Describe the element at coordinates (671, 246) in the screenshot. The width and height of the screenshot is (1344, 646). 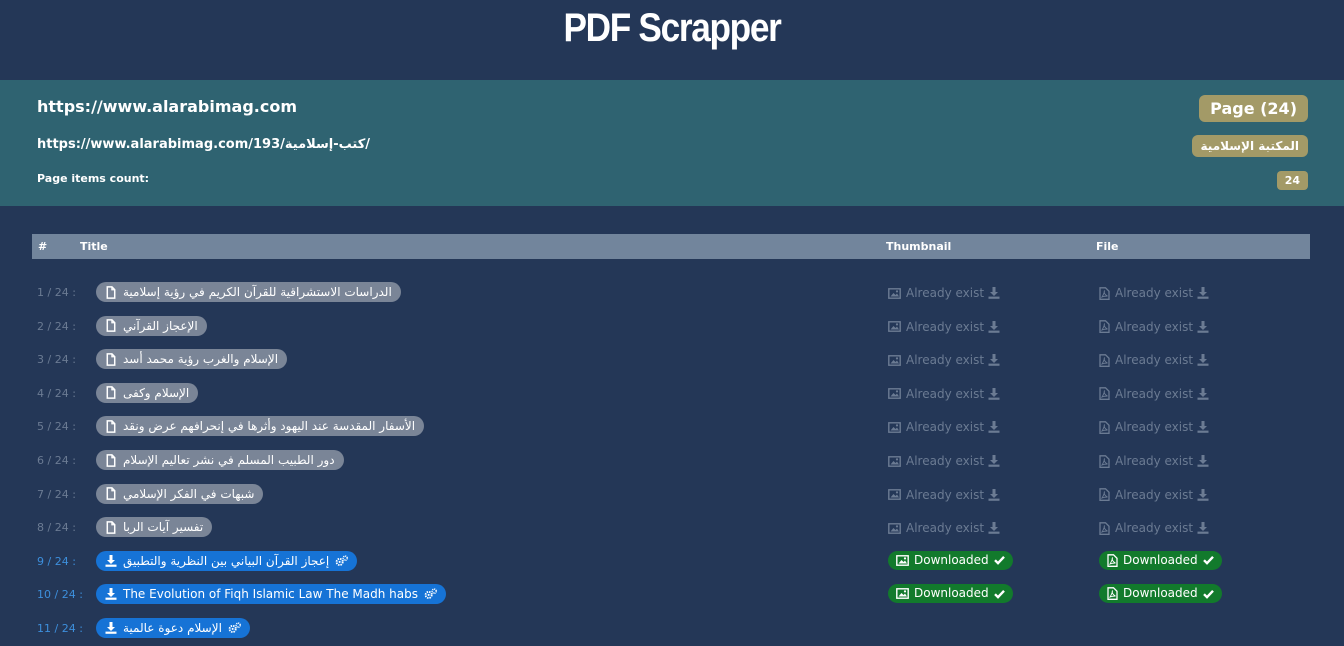
I see `table-header: # Title Thumbnail File` at that location.